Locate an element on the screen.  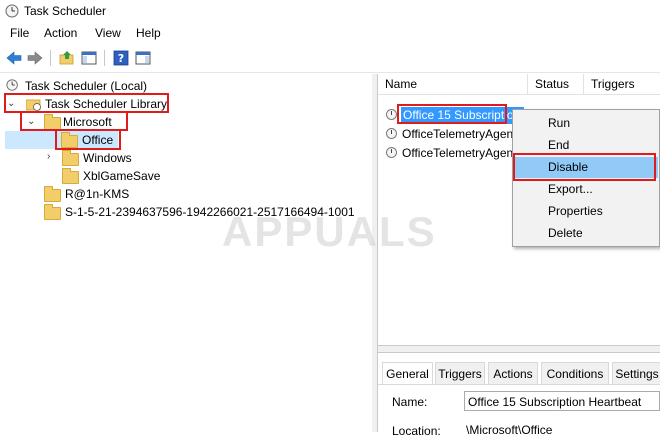
column-header-triggers: Triggers is located at coordinates (622, 84).